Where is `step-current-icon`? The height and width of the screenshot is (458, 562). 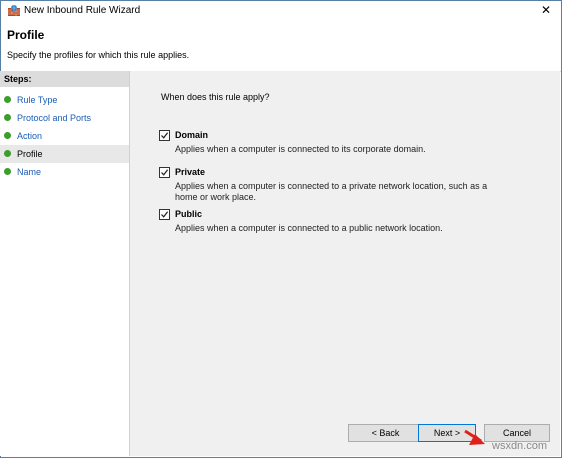 step-current-icon is located at coordinates (7, 153).